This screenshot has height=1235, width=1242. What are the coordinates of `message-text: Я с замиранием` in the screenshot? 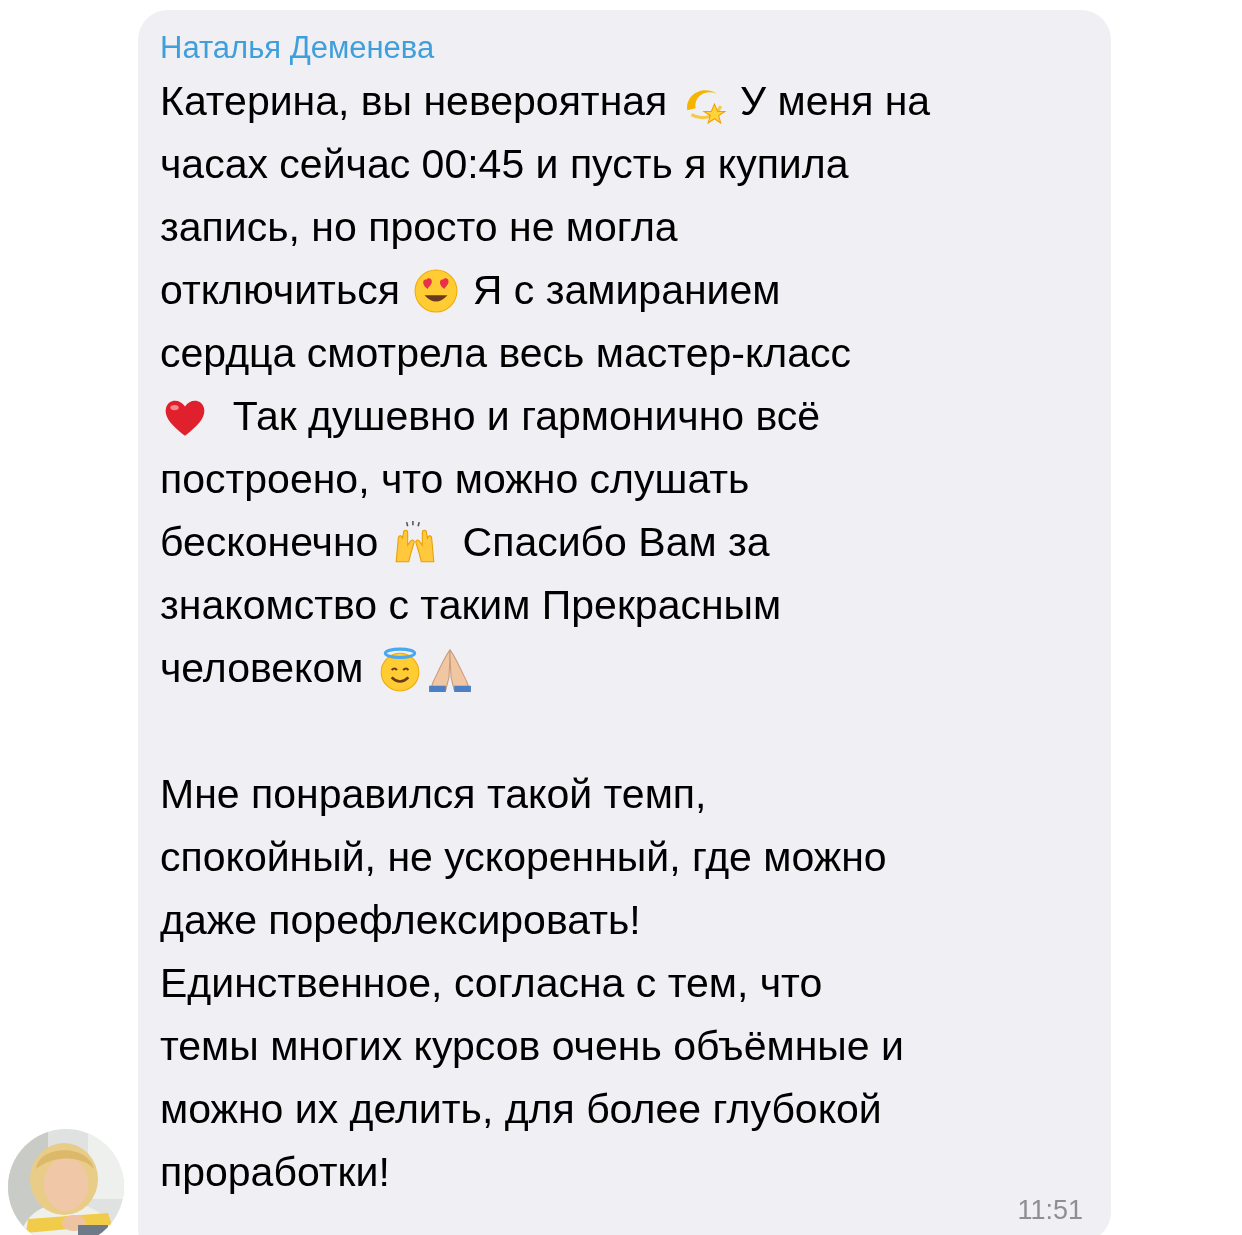 It's located at (626, 290).